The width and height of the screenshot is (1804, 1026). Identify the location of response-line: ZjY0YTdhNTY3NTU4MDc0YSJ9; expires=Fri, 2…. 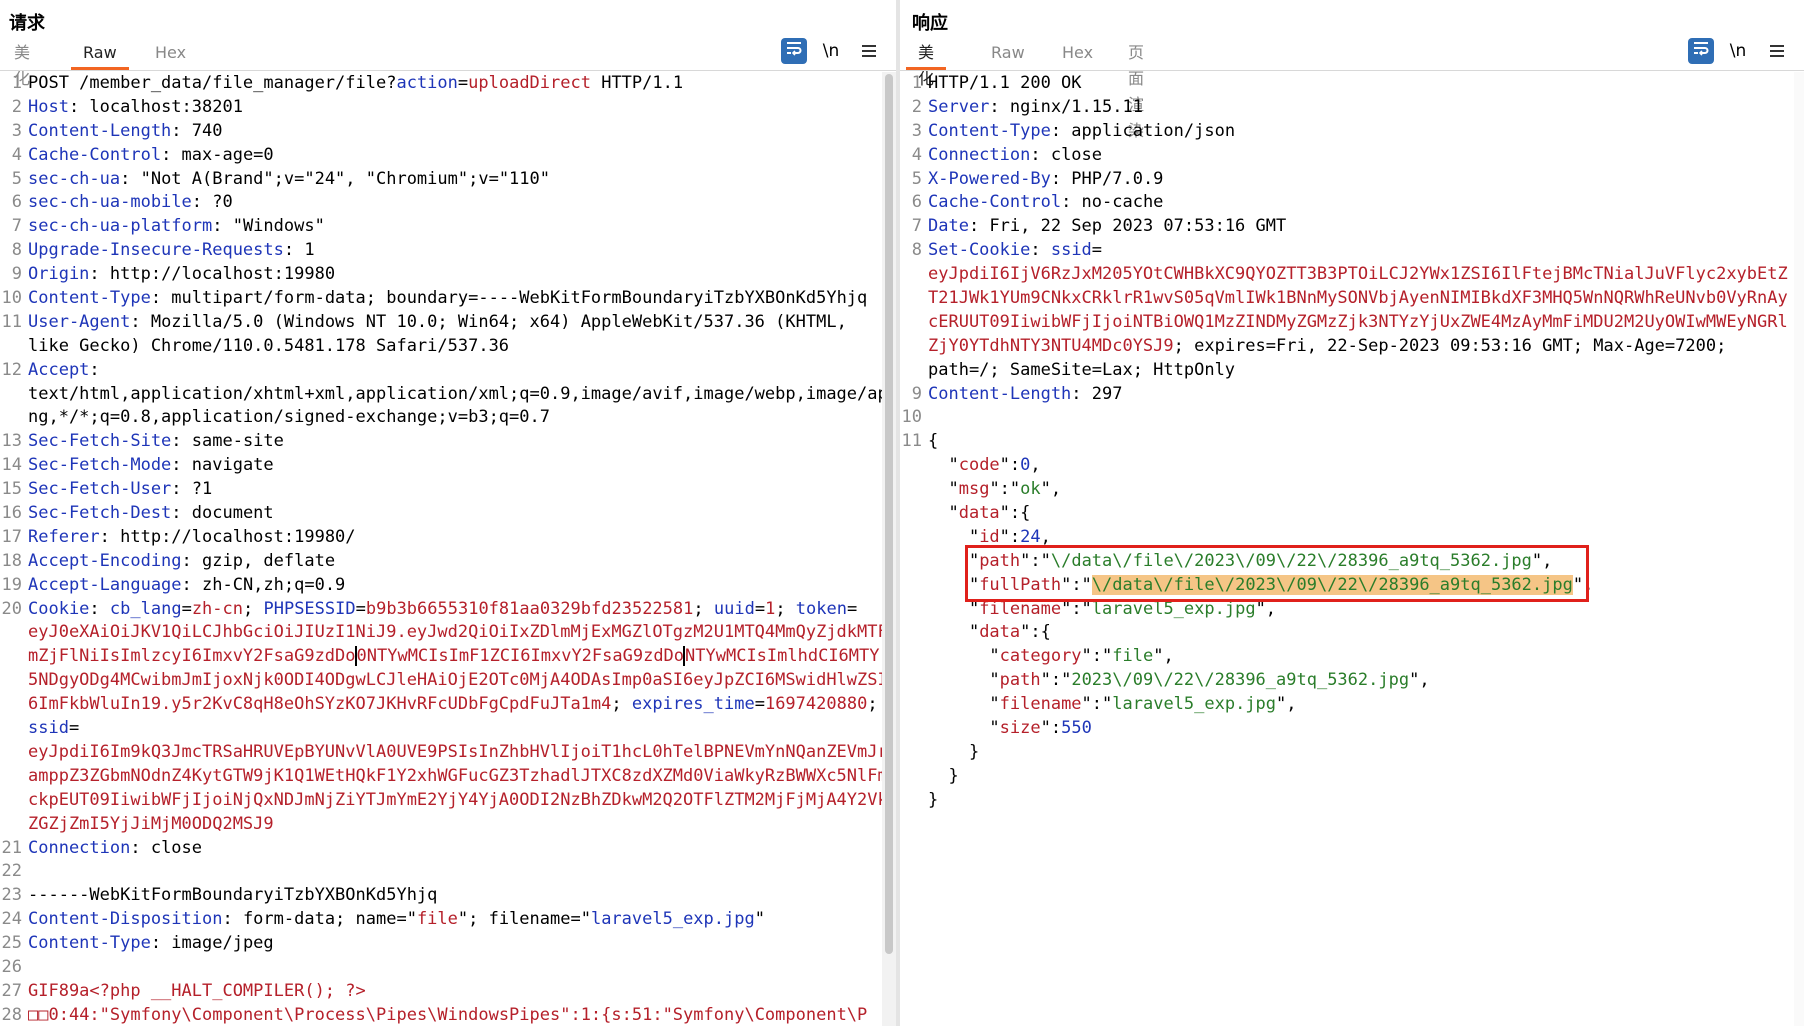
(1347, 347).